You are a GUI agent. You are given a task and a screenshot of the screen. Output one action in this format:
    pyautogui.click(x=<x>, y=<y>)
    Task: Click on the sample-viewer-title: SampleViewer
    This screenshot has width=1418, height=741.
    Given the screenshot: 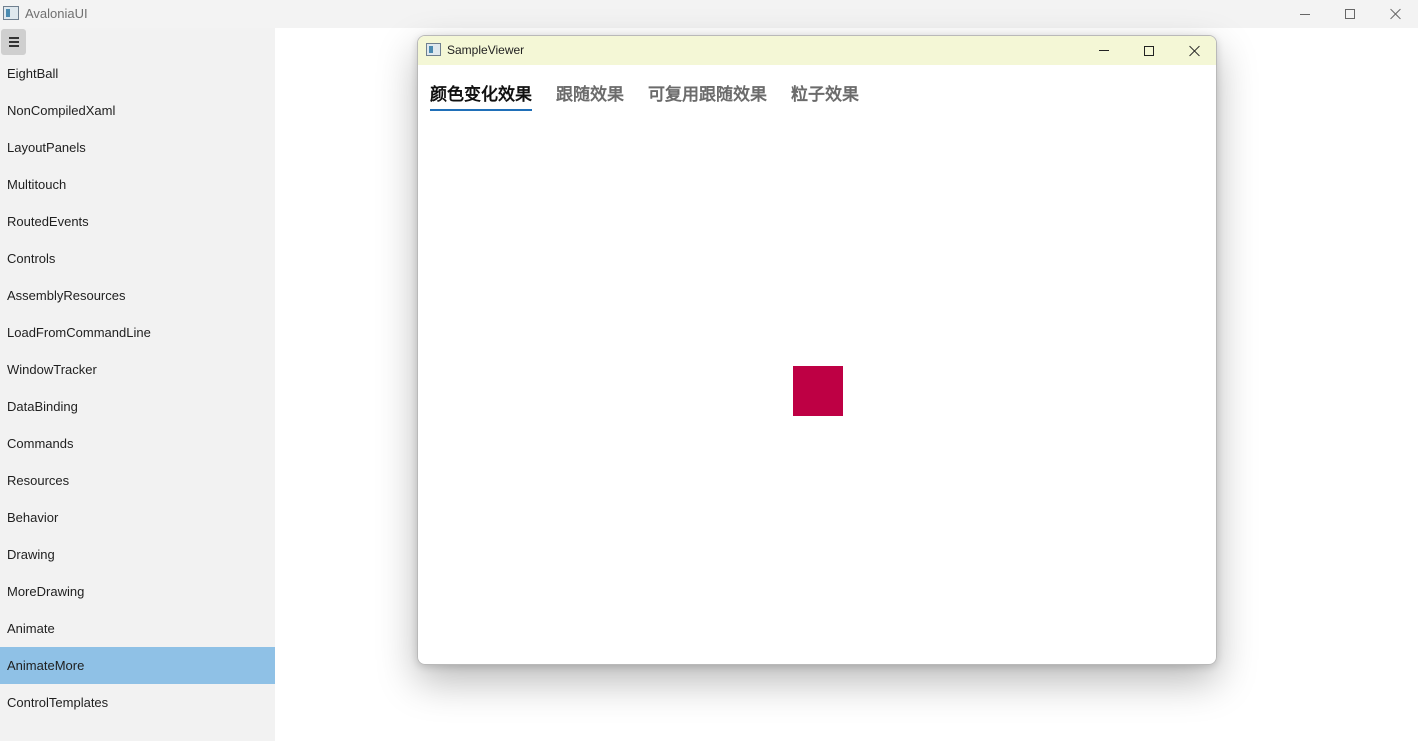 What is the action you would take?
    pyautogui.click(x=486, y=50)
    